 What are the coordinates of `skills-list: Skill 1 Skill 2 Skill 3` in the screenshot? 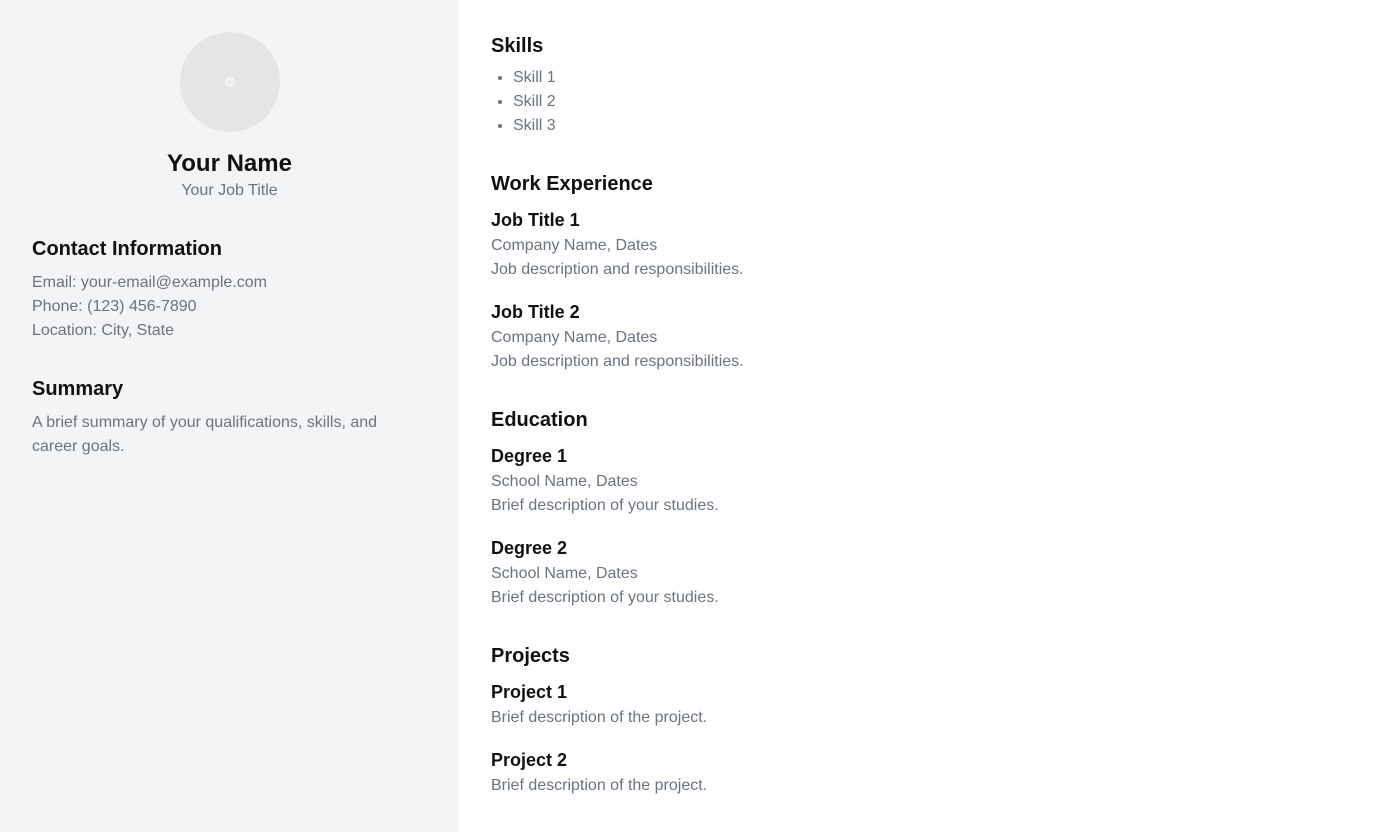 It's located at (917, 102).